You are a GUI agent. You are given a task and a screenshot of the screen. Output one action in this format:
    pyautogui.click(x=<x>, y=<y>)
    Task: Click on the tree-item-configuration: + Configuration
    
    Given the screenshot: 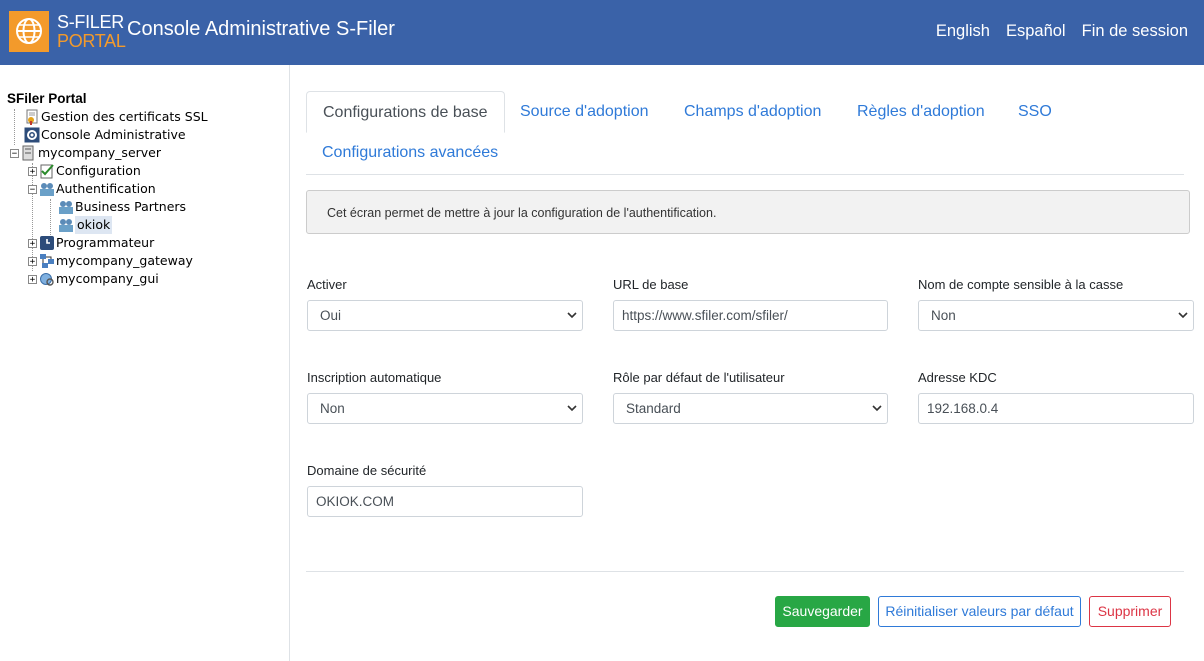 What is the action you would take?
    pyautogui.click(x=84, y=171)
    